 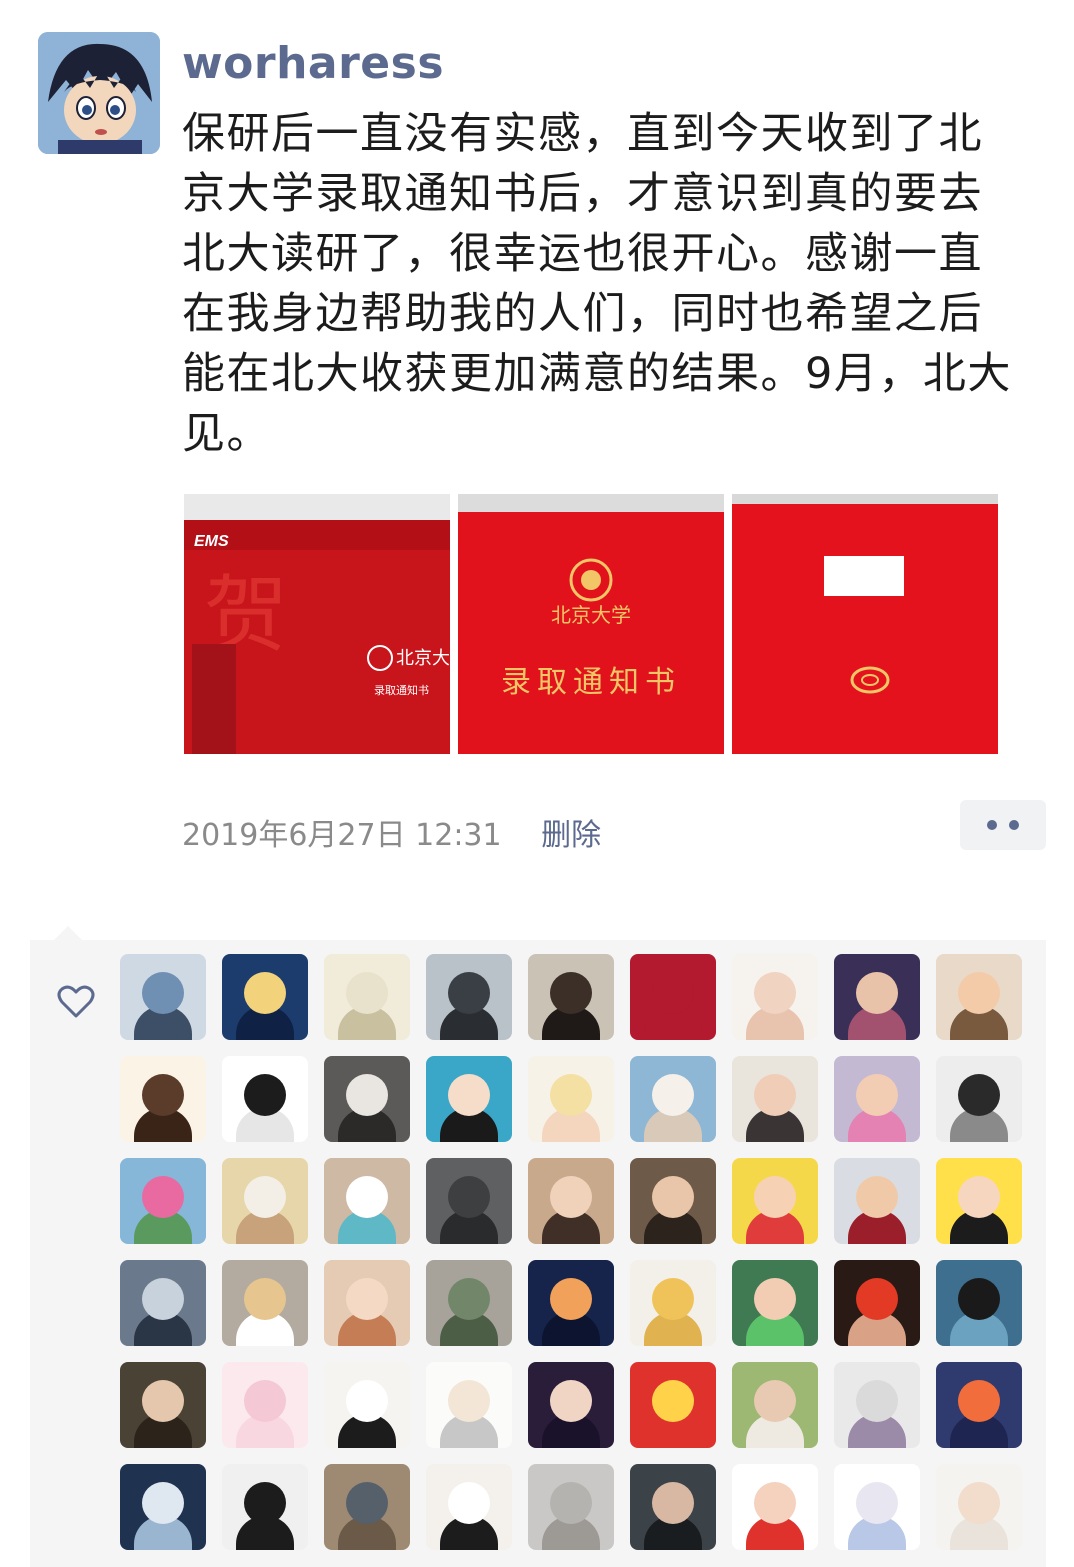 What do you see at coordinates (423, 658) in the screenshot?
I see `svg-text: 北京大` at bounding box center [423, 658].